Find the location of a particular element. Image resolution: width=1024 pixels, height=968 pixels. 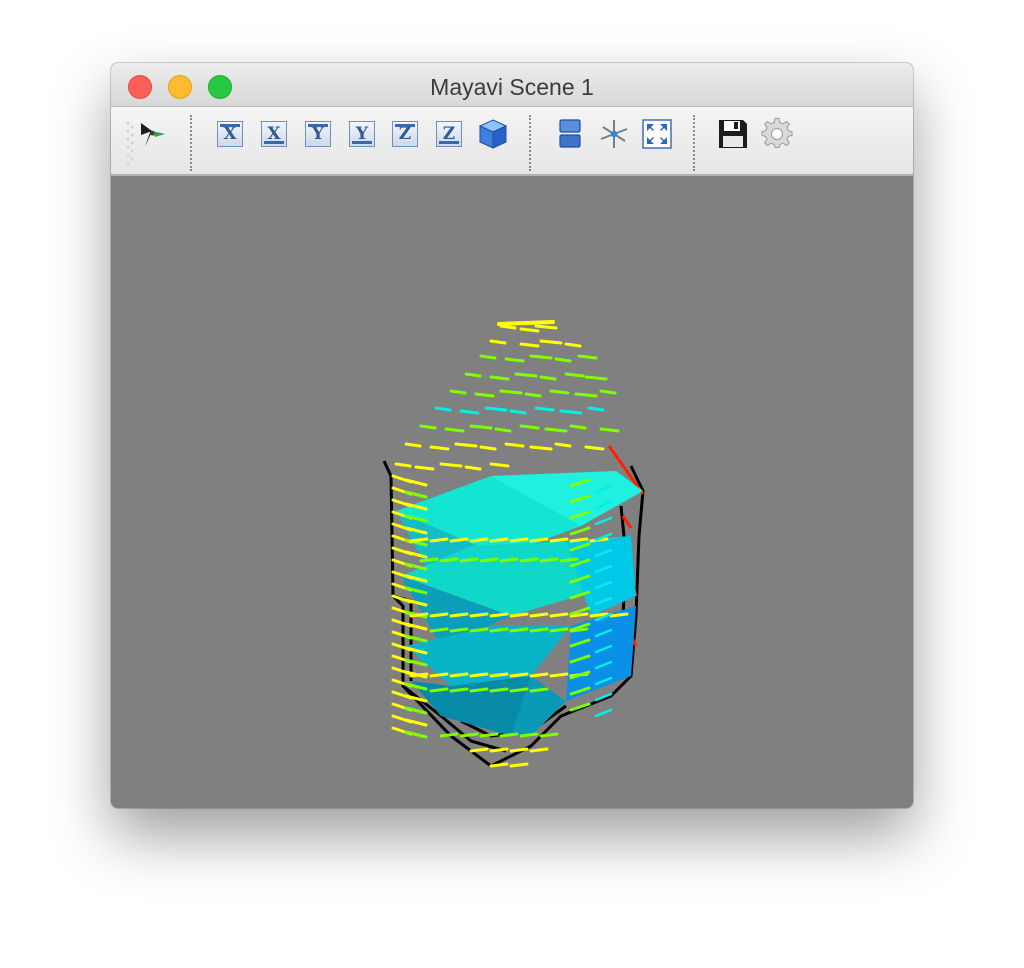

save-button is located at coordinates (733, 134).